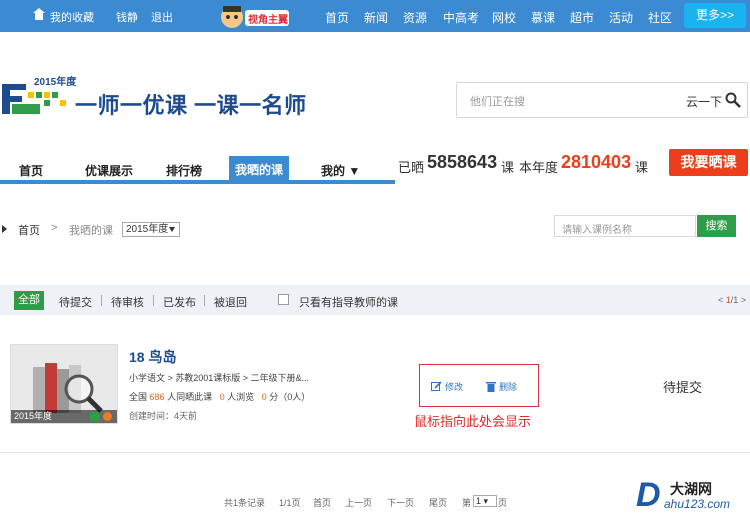  What do you see at coordinates (268, 20) in the screenshot?
I see `mascot-text: 视角主翼` at bounding box center [268, 20].